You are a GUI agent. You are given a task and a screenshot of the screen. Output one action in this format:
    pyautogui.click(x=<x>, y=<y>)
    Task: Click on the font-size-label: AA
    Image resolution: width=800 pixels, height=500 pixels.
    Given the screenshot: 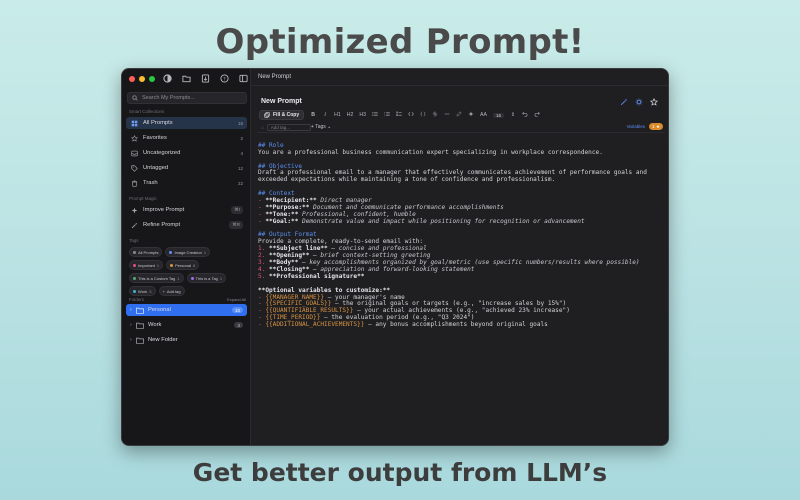 What is the action you would take?
    pyautogui.click(x=483, y=115)
    